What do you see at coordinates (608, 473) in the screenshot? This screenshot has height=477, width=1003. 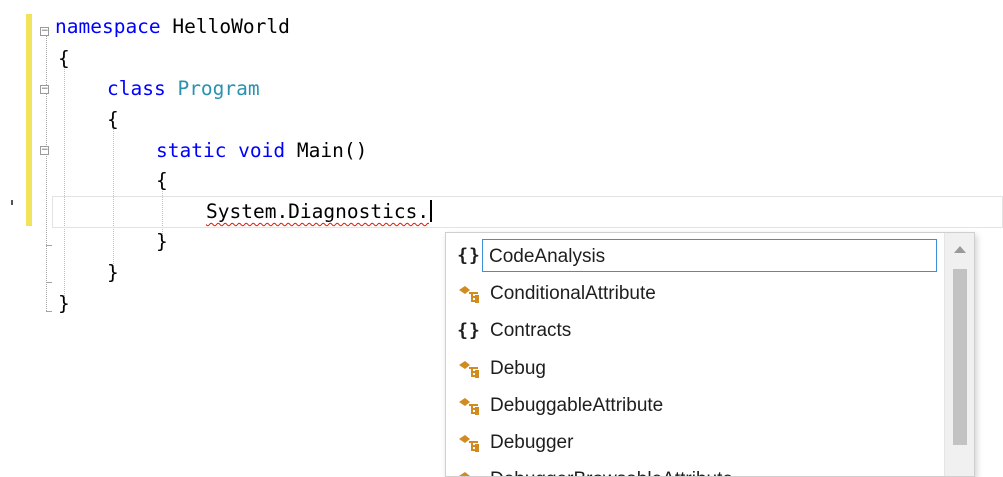 I see `completion-item-label: DebuggerBrowsableAttribute` at bounding box center [608, 473].